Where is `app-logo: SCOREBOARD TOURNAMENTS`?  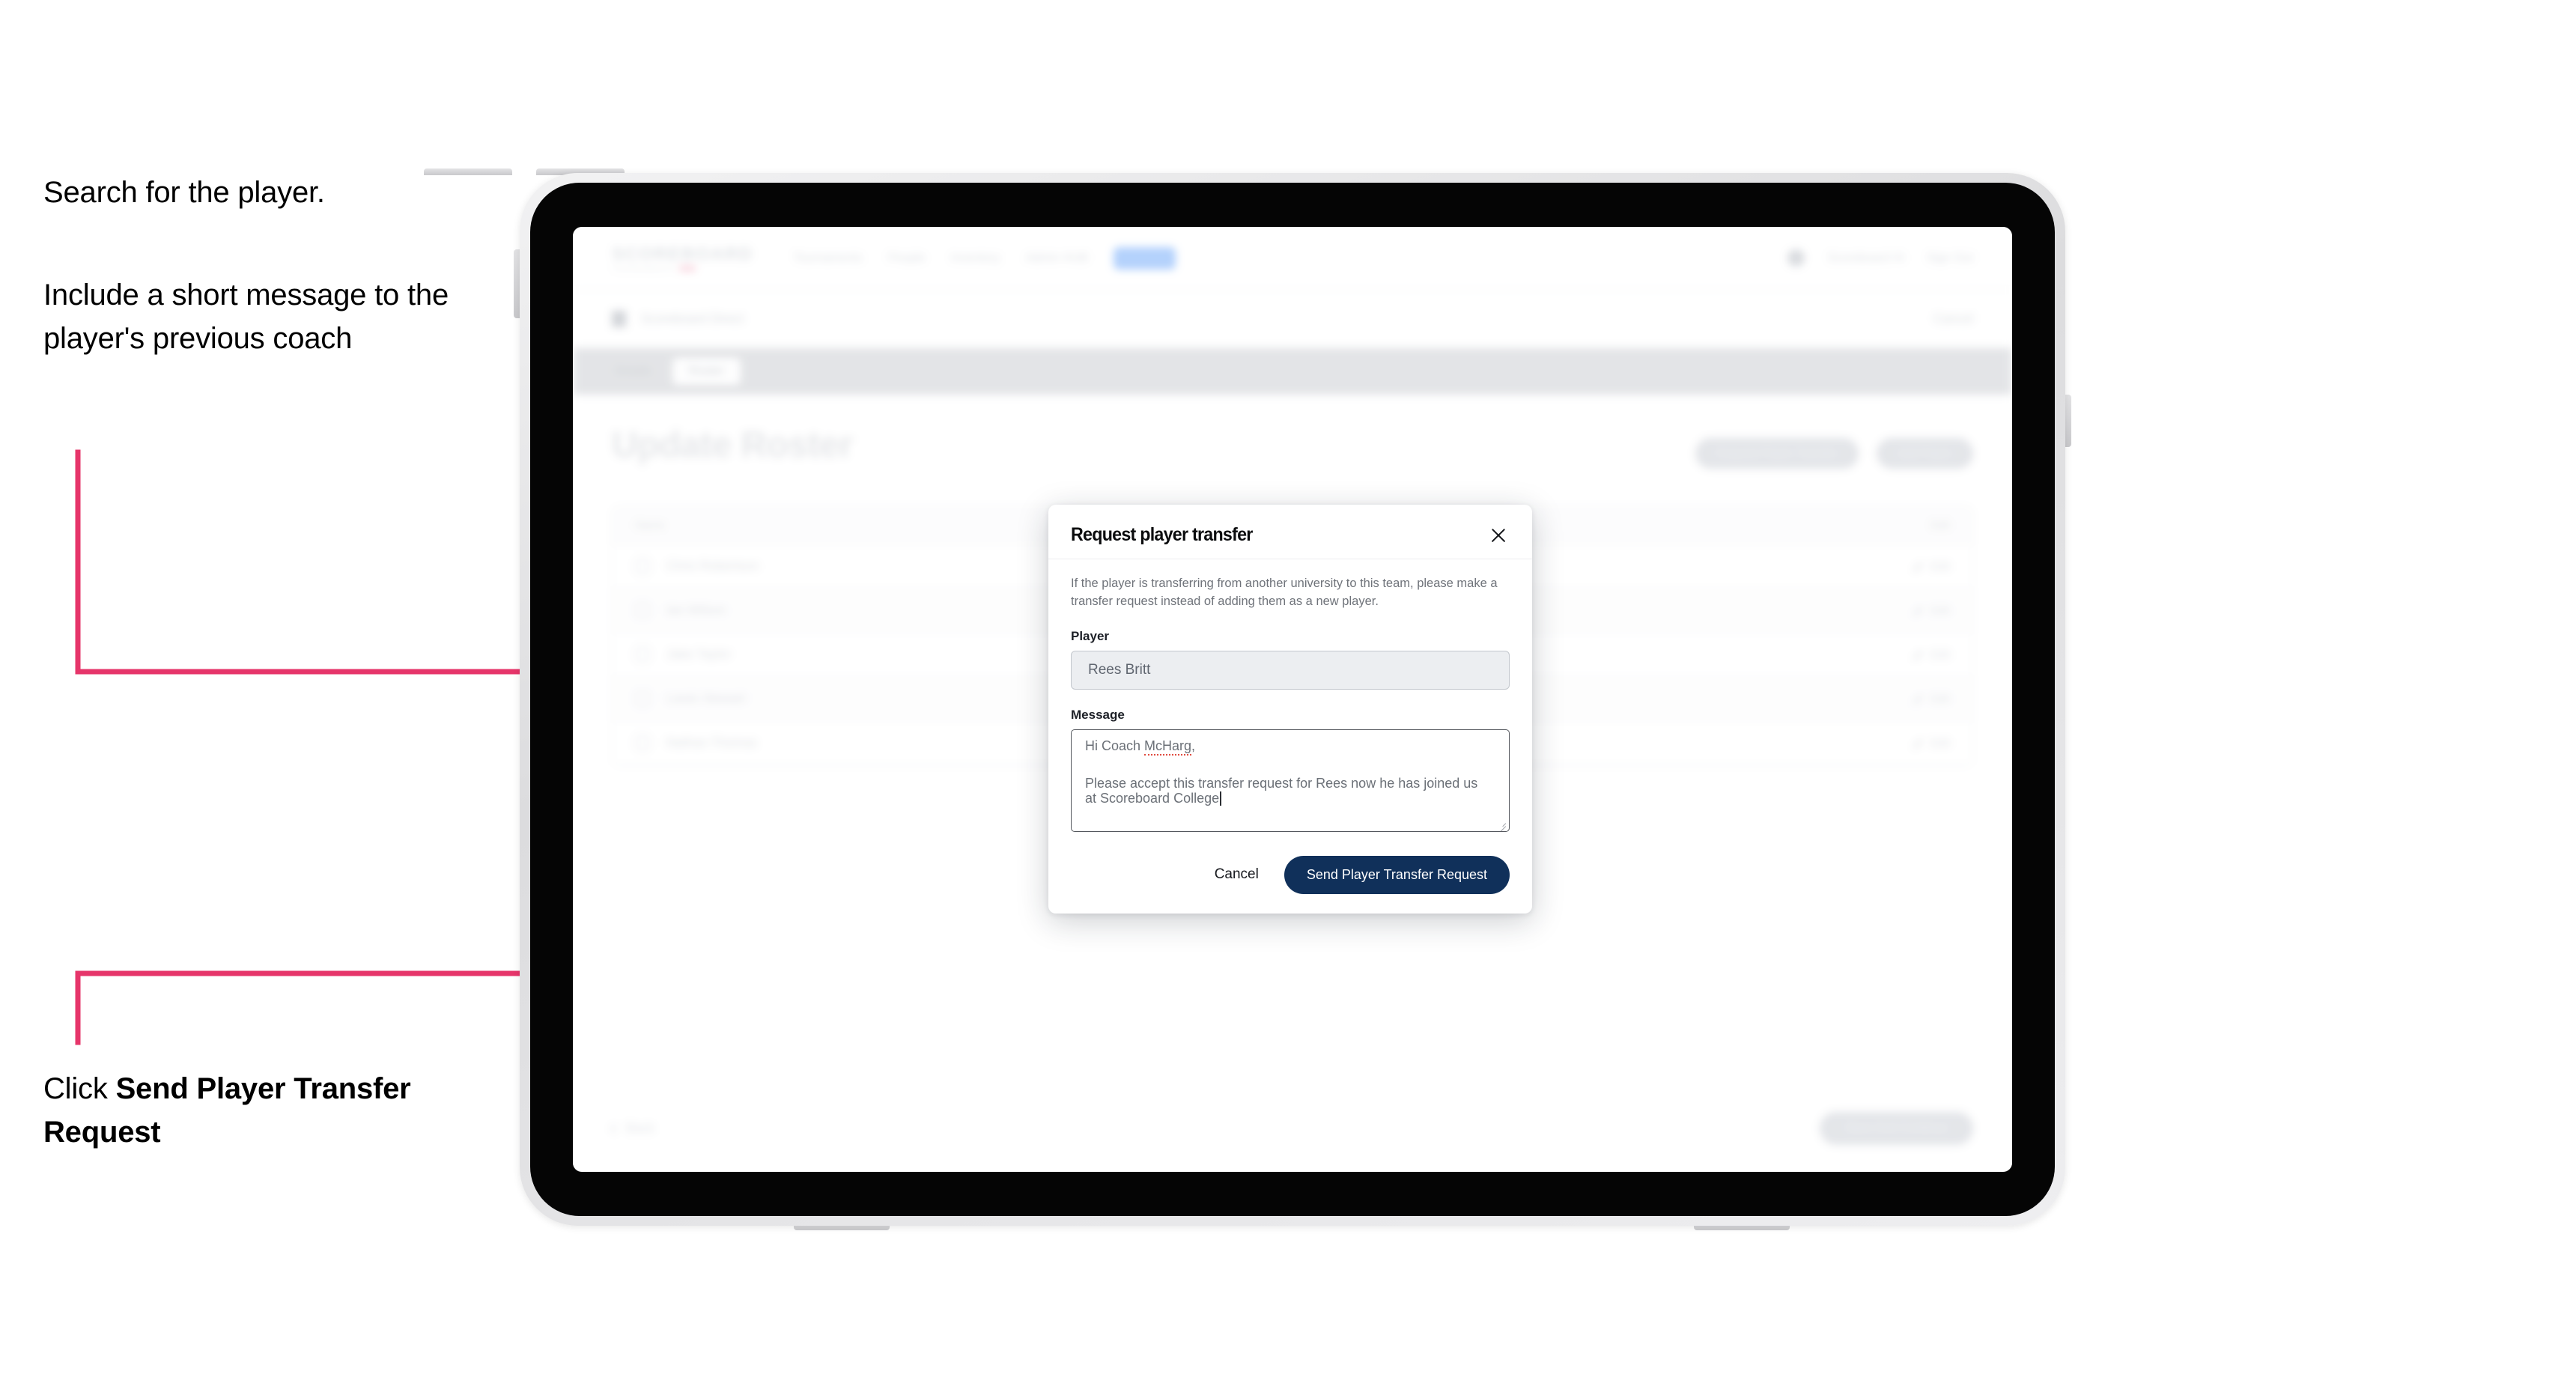 app-logo: SCOREBOARD TOURNAMENTS is located at coordinates (682, 258).